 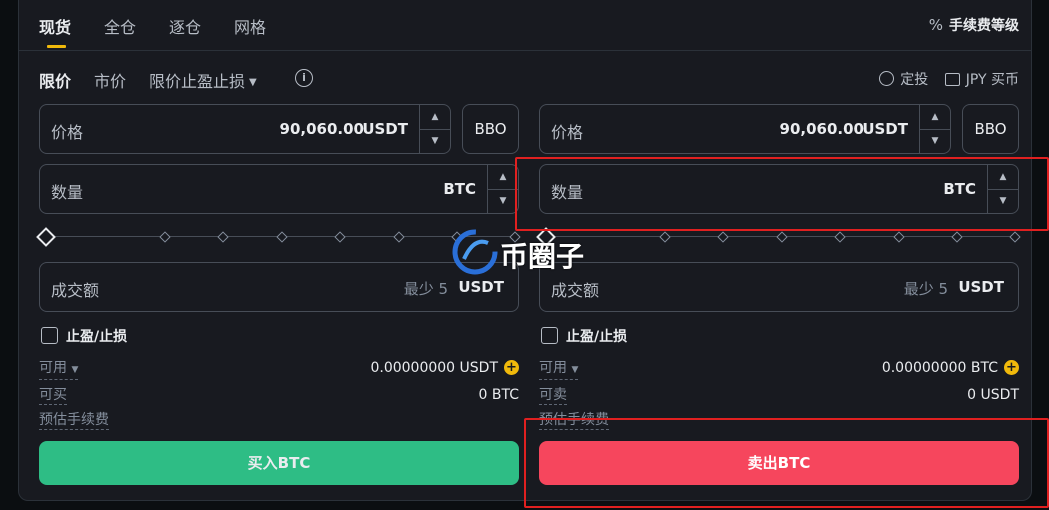 What do you see at coordinates (498, 395) in the screenshot?
I see `buy-max-value: 0 BTC` at bounding box center [498, 395].